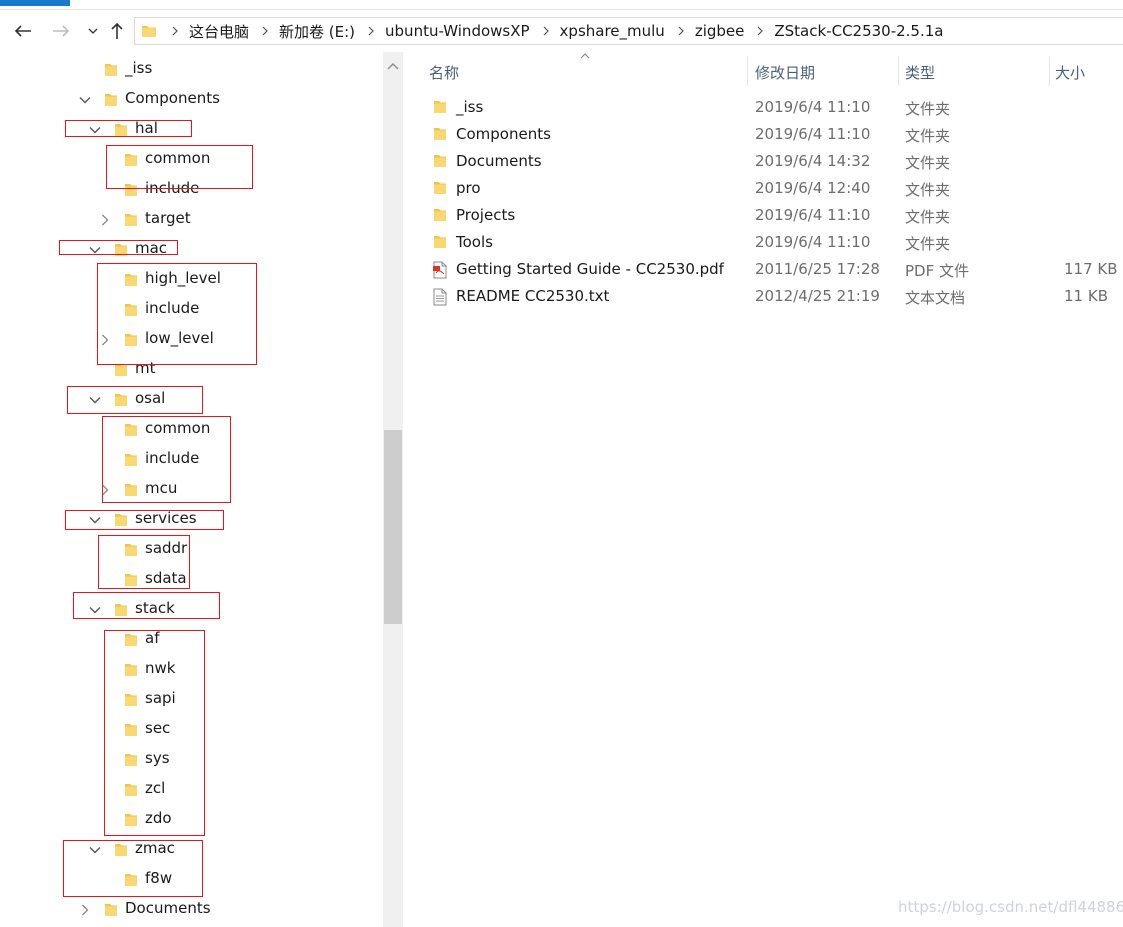 This screenshot has width=1123, height=927. I want to click on watermark: https://blog.csdn.net/dfl448866, so click(1010, 907).